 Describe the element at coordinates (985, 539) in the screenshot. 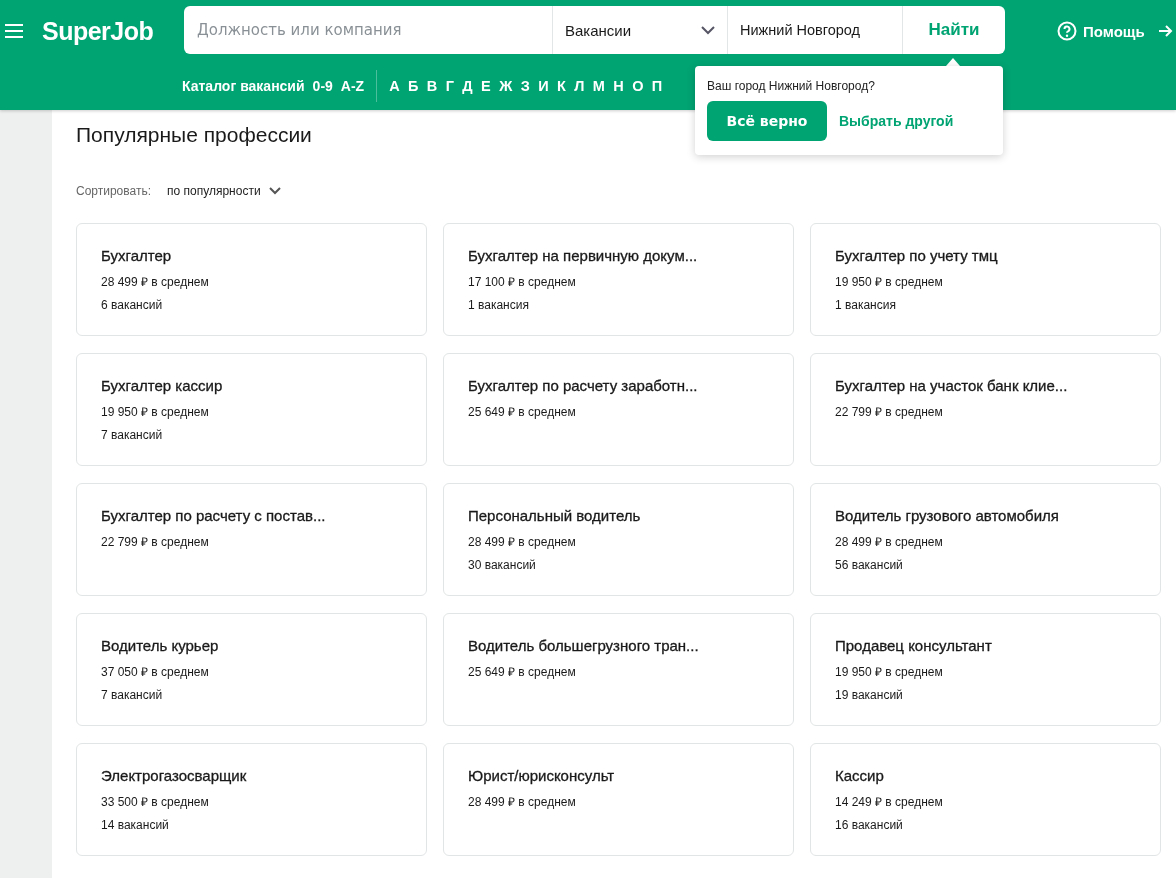

I see `profession-card: Водитель грузового автомобиля 28 499 ₽ в среднем 56 вакансий` at that location.